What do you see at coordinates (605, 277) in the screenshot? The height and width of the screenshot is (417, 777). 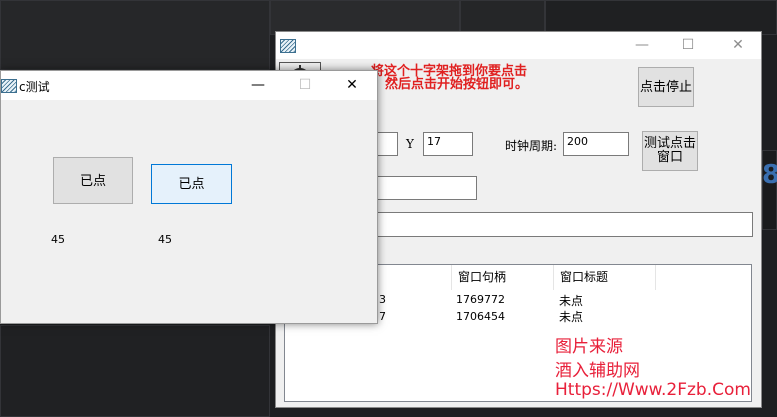 I see `column-header-title: 窗口标题` at bounding box center [605, 277].